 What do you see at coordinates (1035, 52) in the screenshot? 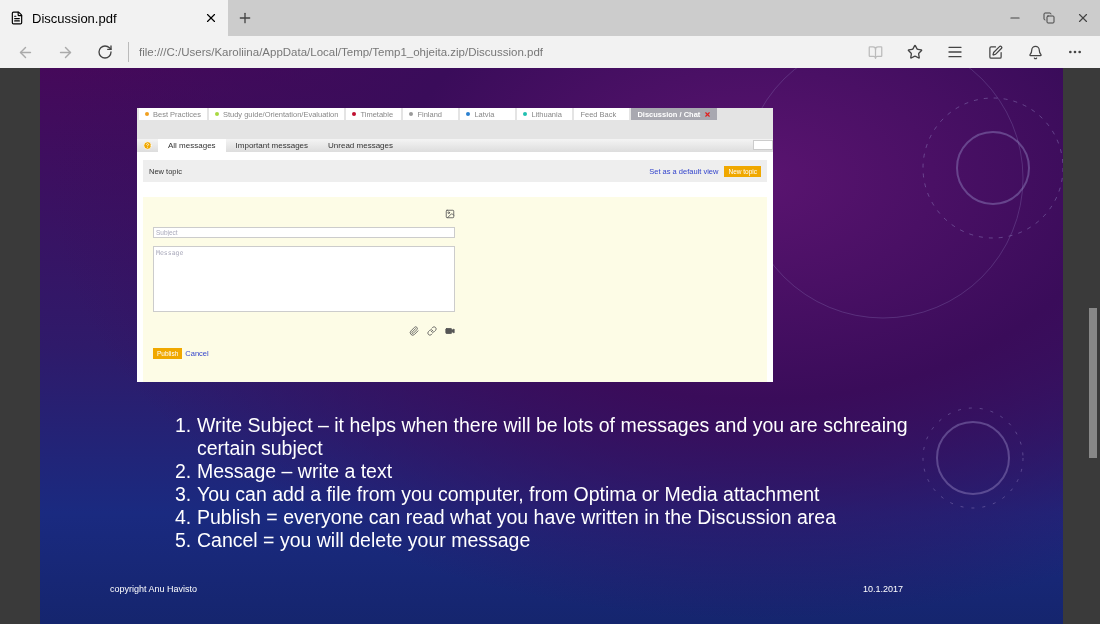
I see `bell-icon` at bounding box center [1035, 52].